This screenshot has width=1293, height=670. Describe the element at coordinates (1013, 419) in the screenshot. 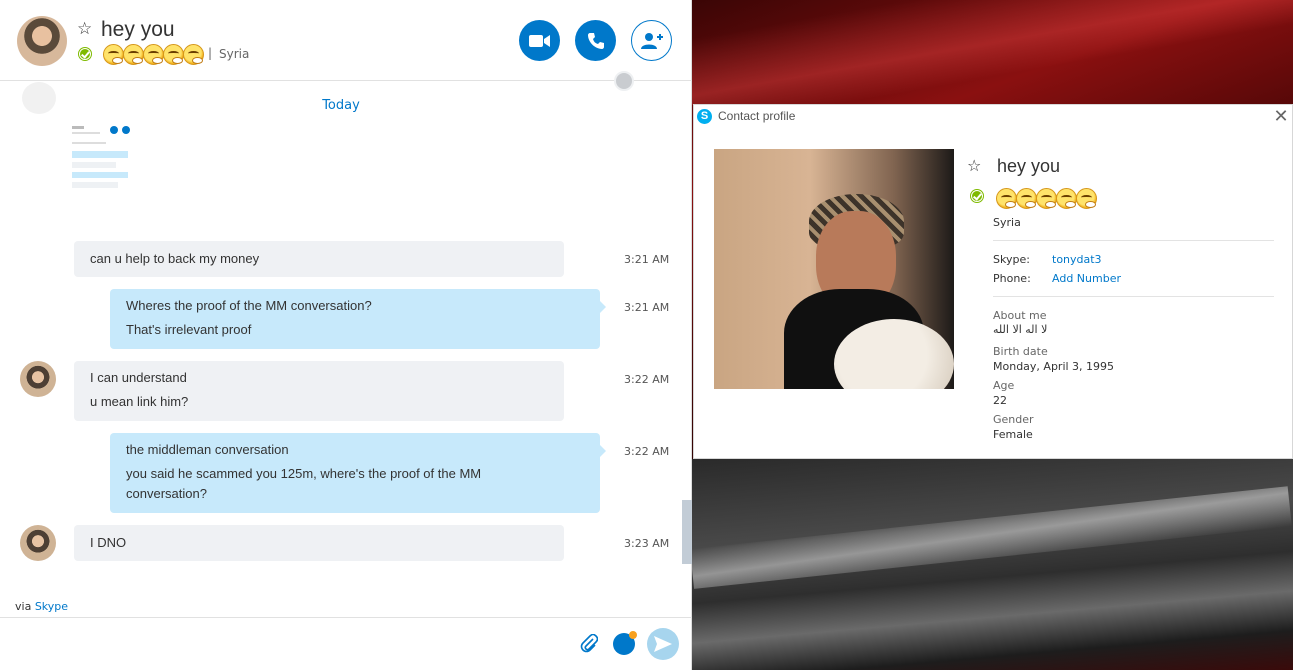

I see `gender-label: Gender` at that location.